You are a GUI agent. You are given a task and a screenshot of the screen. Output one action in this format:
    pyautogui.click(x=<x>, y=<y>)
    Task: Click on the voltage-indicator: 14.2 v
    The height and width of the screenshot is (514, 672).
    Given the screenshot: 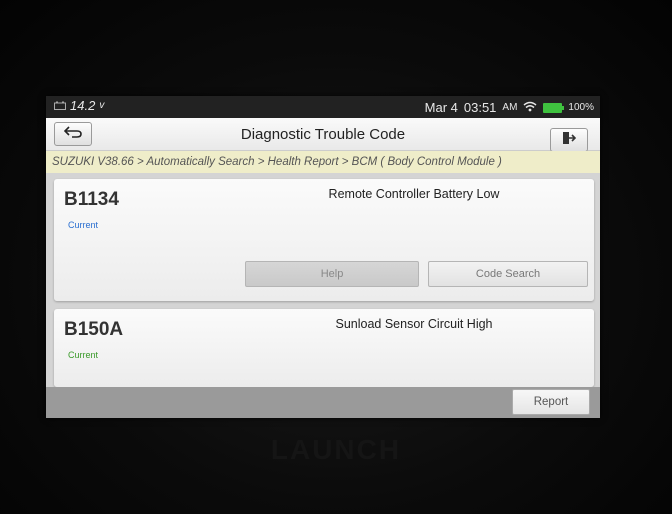 What is the action you would take?
    pyautogui.click(x=79, y=105)
    